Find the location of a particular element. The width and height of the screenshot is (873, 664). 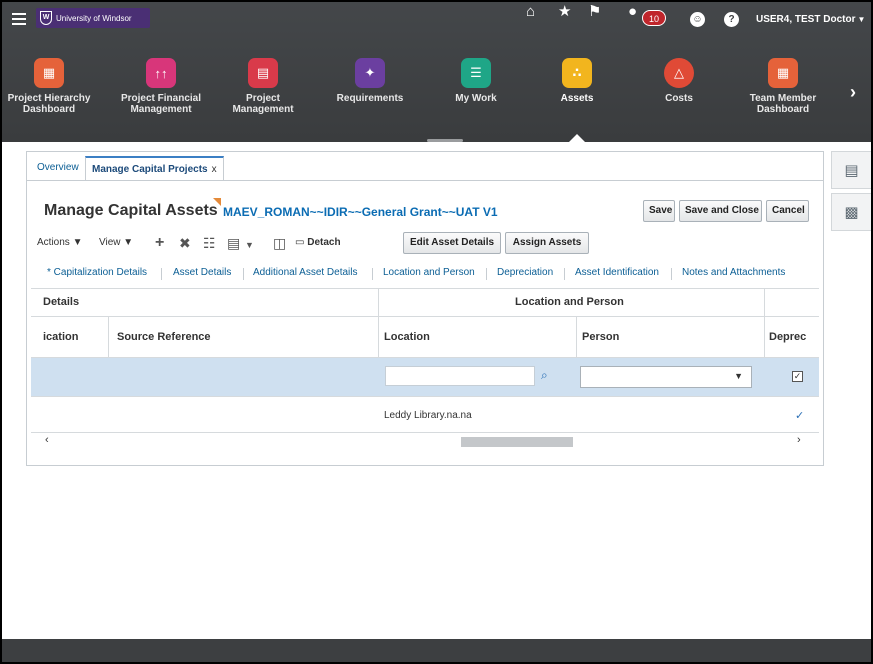

notification-count-badge: 10 is located at coordinates (654, 18).